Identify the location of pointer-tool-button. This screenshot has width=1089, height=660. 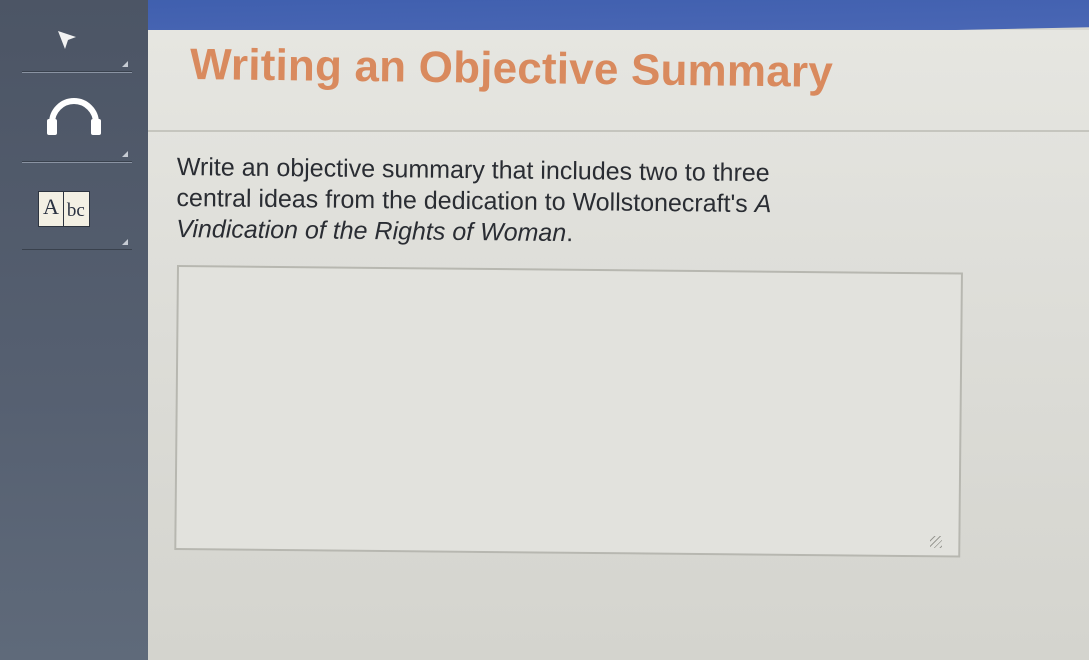
(77, 36).